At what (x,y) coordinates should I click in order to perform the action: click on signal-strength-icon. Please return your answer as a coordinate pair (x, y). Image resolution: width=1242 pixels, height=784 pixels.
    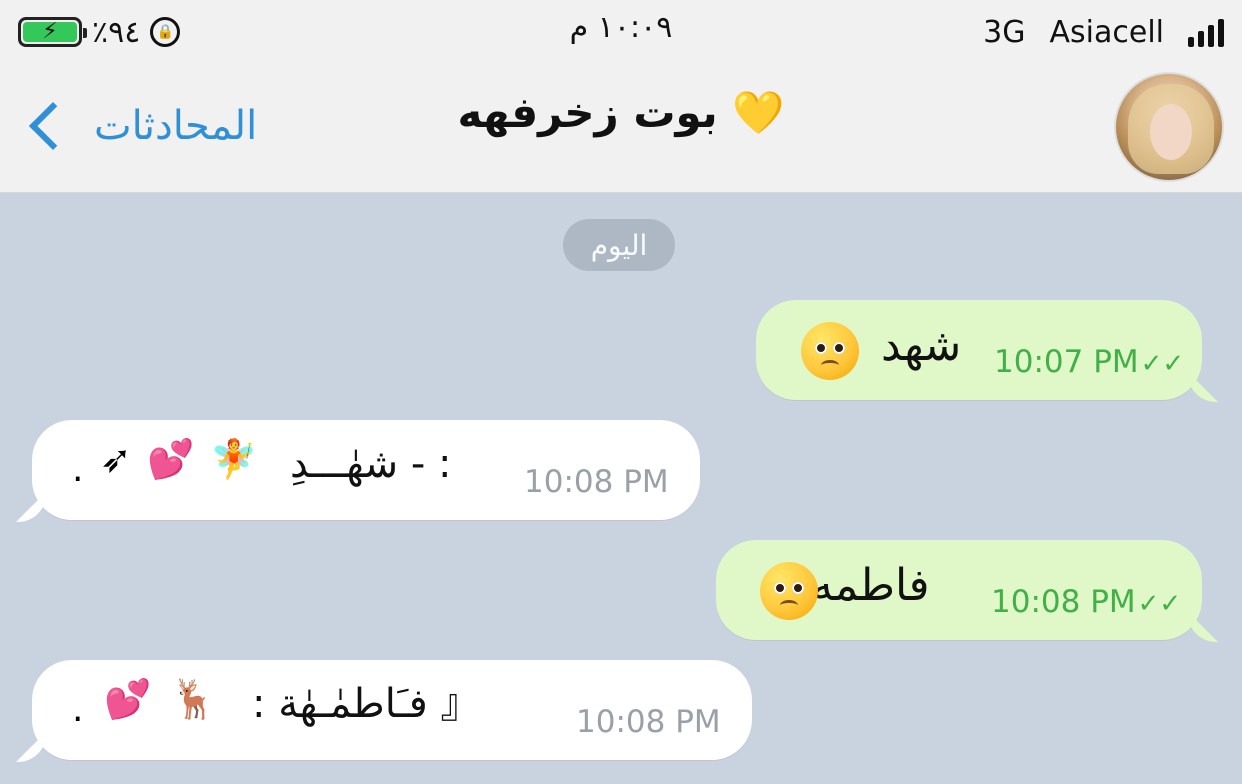
    Looking at the image, I should click on (1206, 32).